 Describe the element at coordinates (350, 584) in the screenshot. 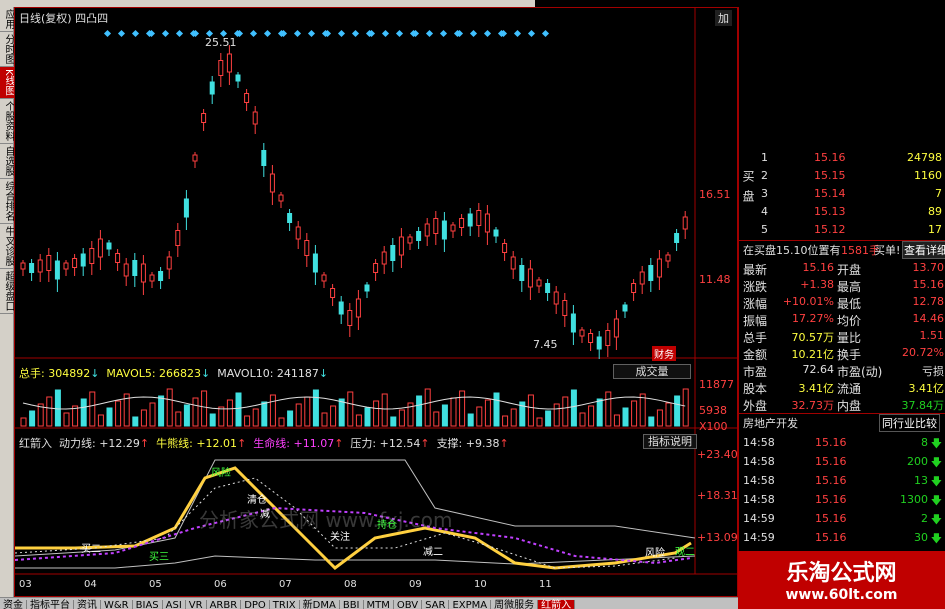

I see `date-tick: 08` at that location.